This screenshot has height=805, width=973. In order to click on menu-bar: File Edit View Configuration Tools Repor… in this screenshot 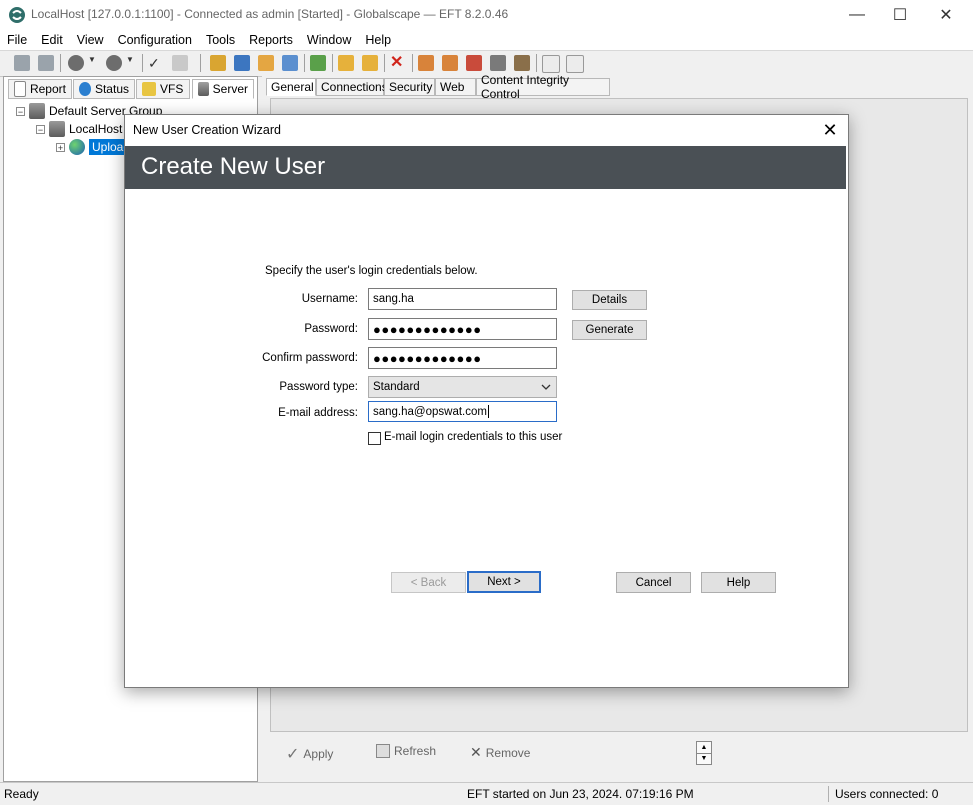, I will do `click(486, 40)`.